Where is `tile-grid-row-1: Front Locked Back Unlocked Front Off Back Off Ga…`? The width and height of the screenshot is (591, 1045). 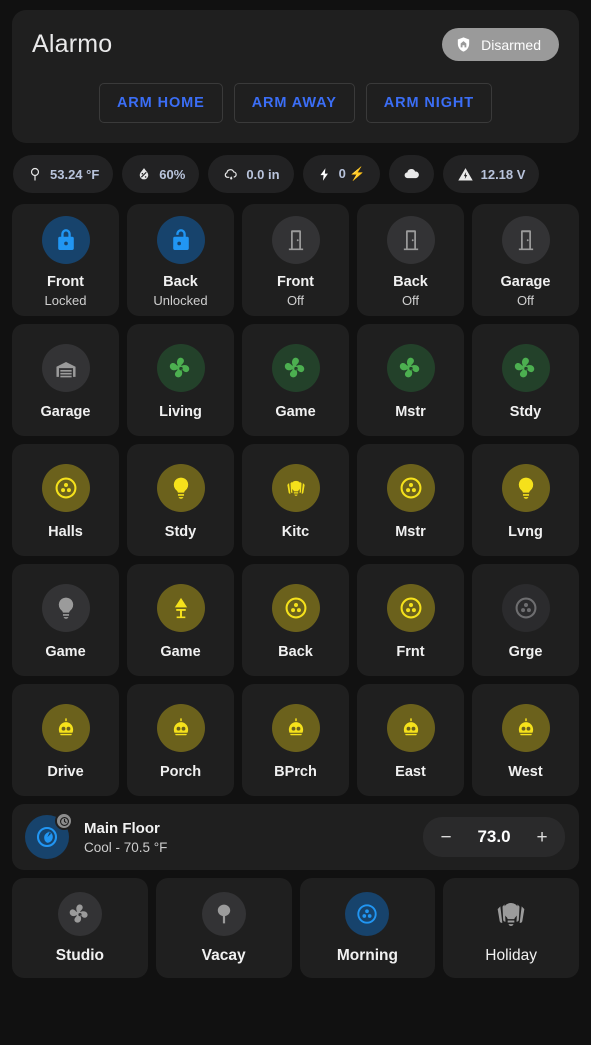
tile-grid-row-1: Front Locked Back Unlocked Front Off Back Off Ga… is located at coordinates (295, 260).